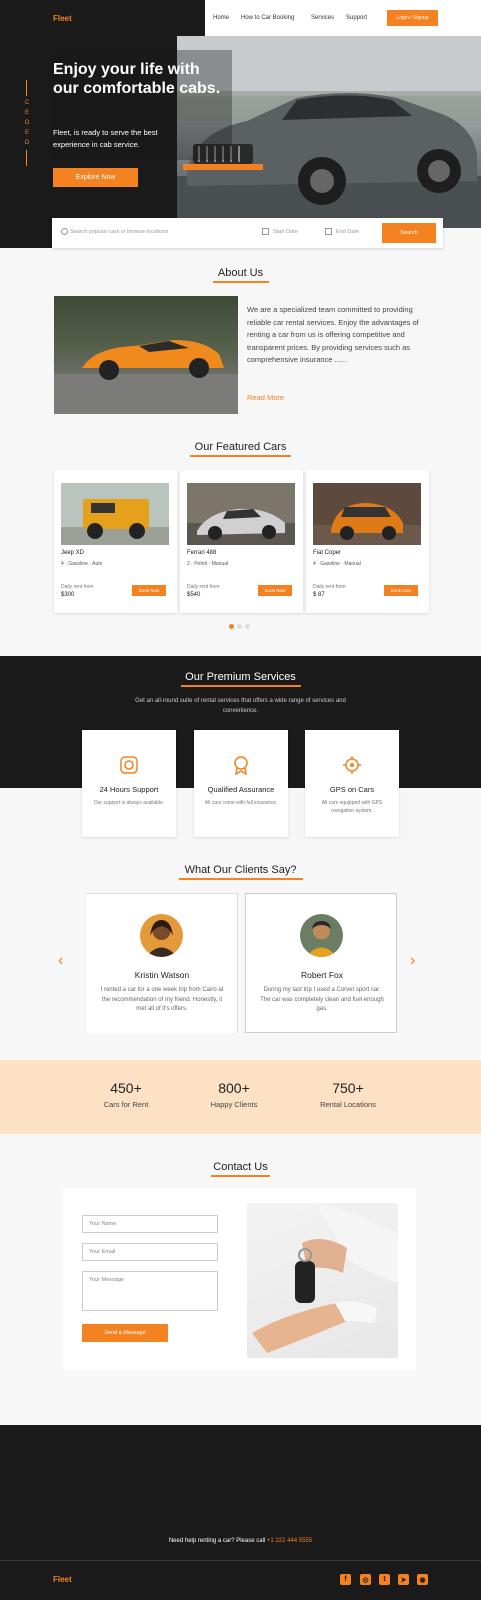 Image resolution: width=481 pixels, height=1600 pixels. Describe the element at coordinates (241, 789) in the screenshot. I see `service-title: Qualified Assurance` at that location.